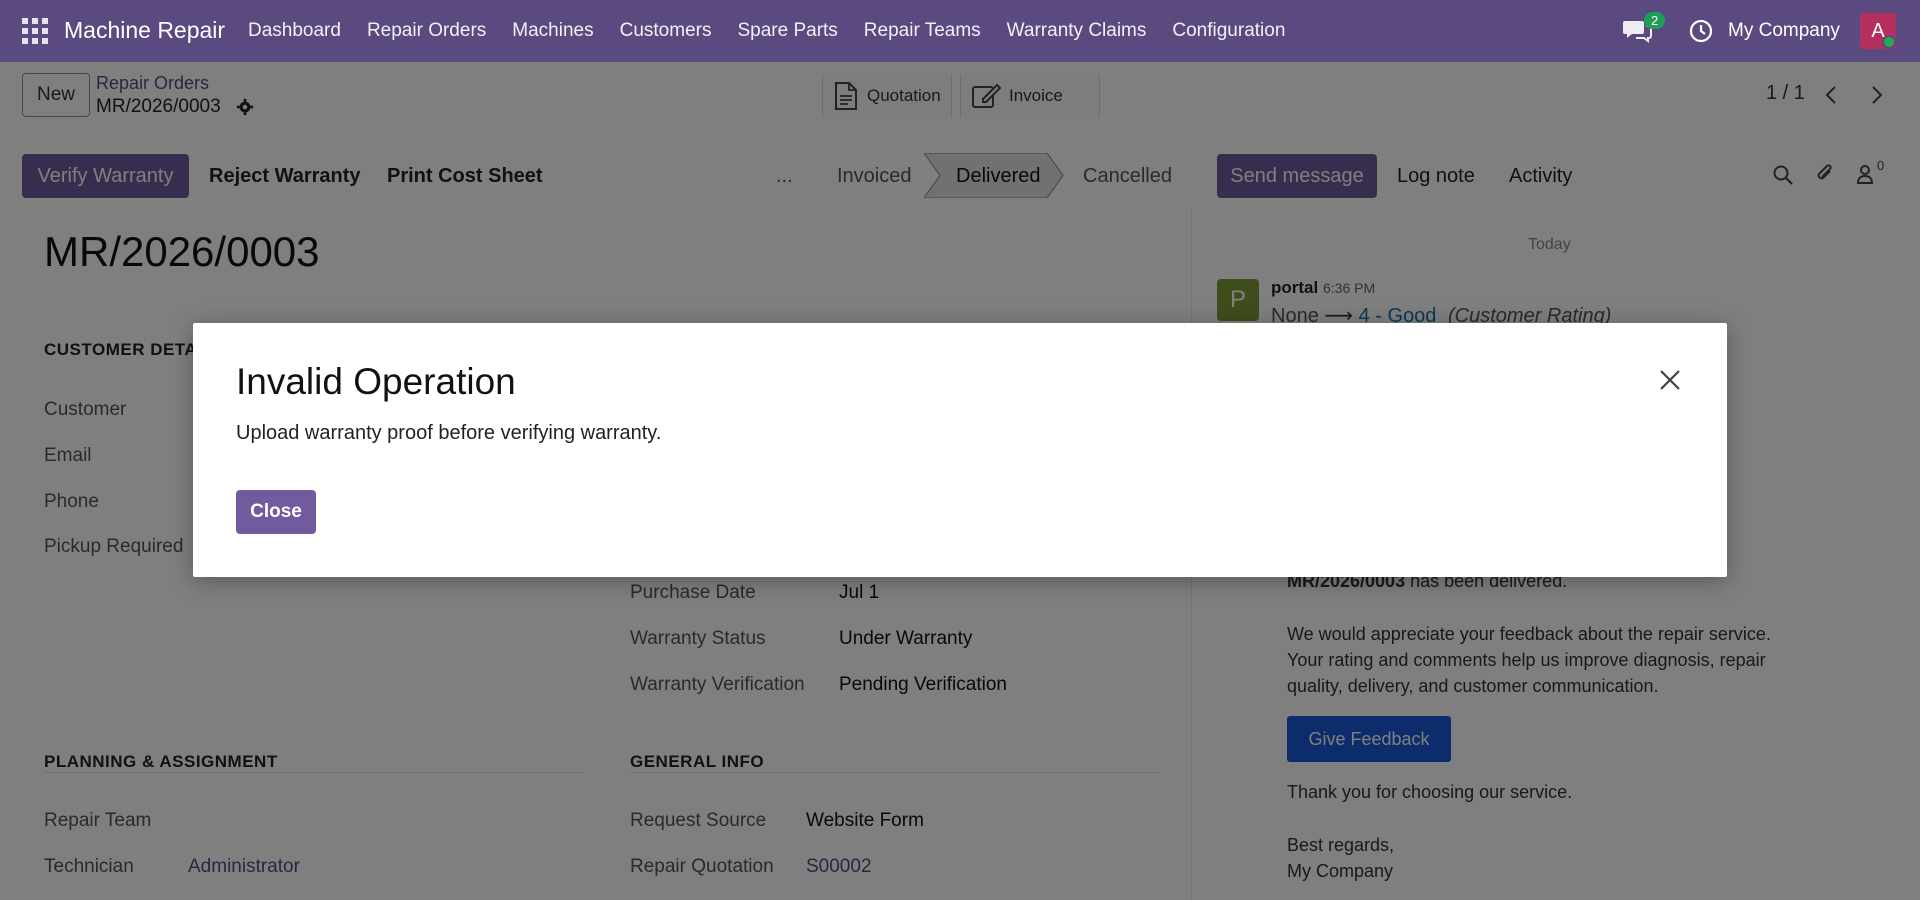 The height and width of the screenshot is (900, 1920). What do you see at coordinates (426, 31) in the screenshot?
I see `menu-item-repair-orders: Repair Orders` at bounding box center [426, 31].